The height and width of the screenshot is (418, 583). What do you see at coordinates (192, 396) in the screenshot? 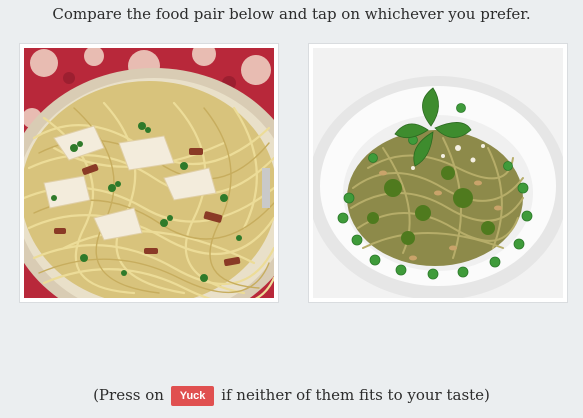
I see `yuck-button: Yuck` at bounding box center [192, 396].